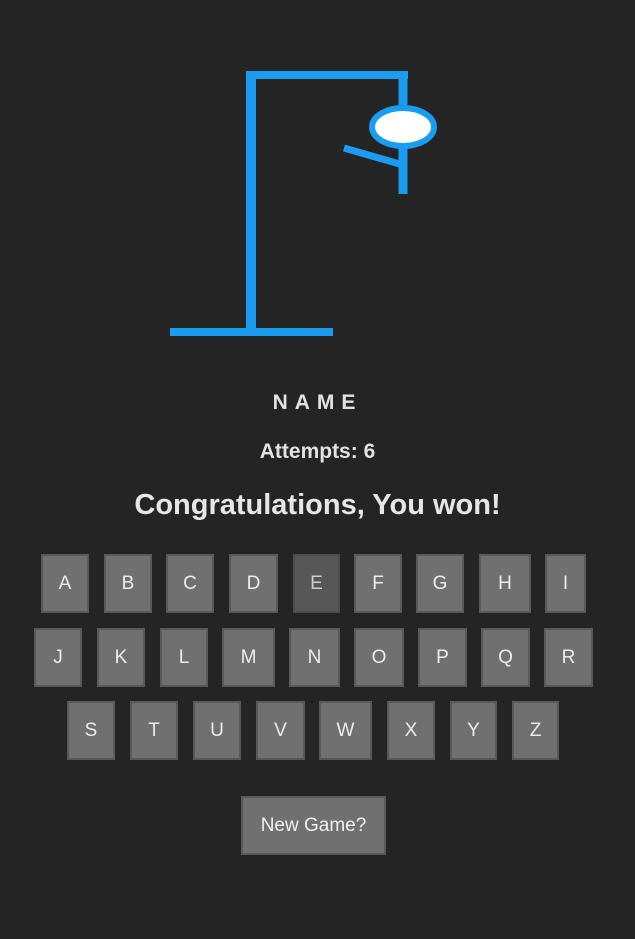 This screenshot has width=635, height=939. Describe the element at coordinates (379, 657) in the screenshot. I see `key-o: O` at that location.